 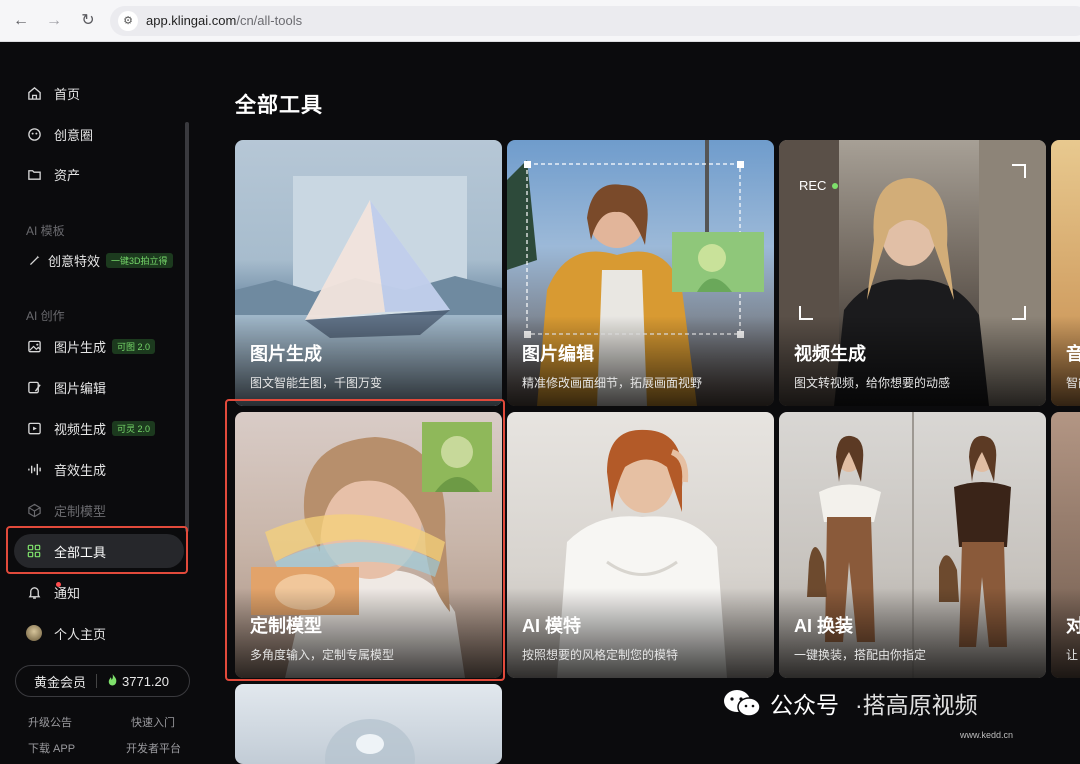 What do you see at coordinates (819, 185) in the screenshot?
I see `rec-indicator: REC` at bounding box center [819, 185].